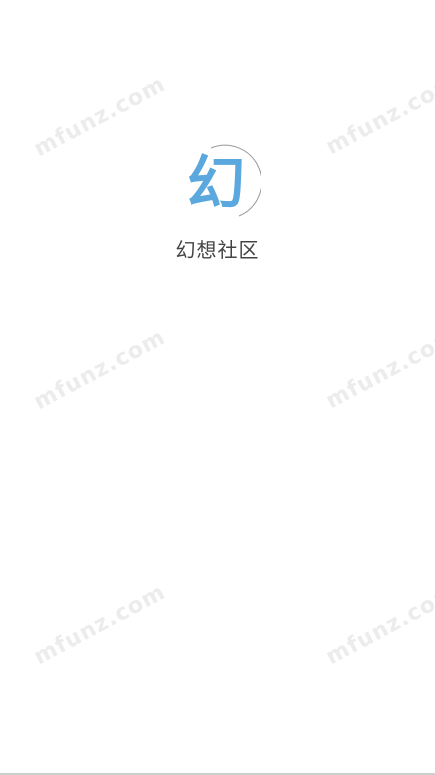 This screenshot has height=775, width=435. Describe the element at coordinates (217, 250) in the screenshot. I see `app-name: 幻想社区` at that location.